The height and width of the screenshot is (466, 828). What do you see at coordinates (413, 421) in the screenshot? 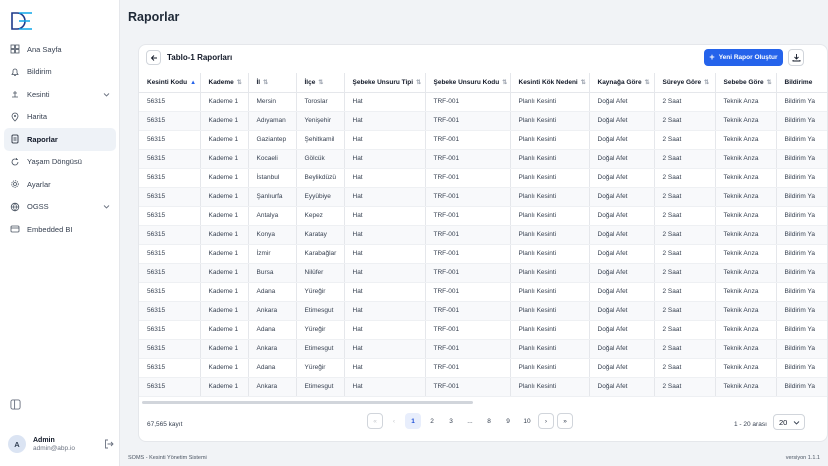
I see `page-button: 1` at bounding box center [413, 421].